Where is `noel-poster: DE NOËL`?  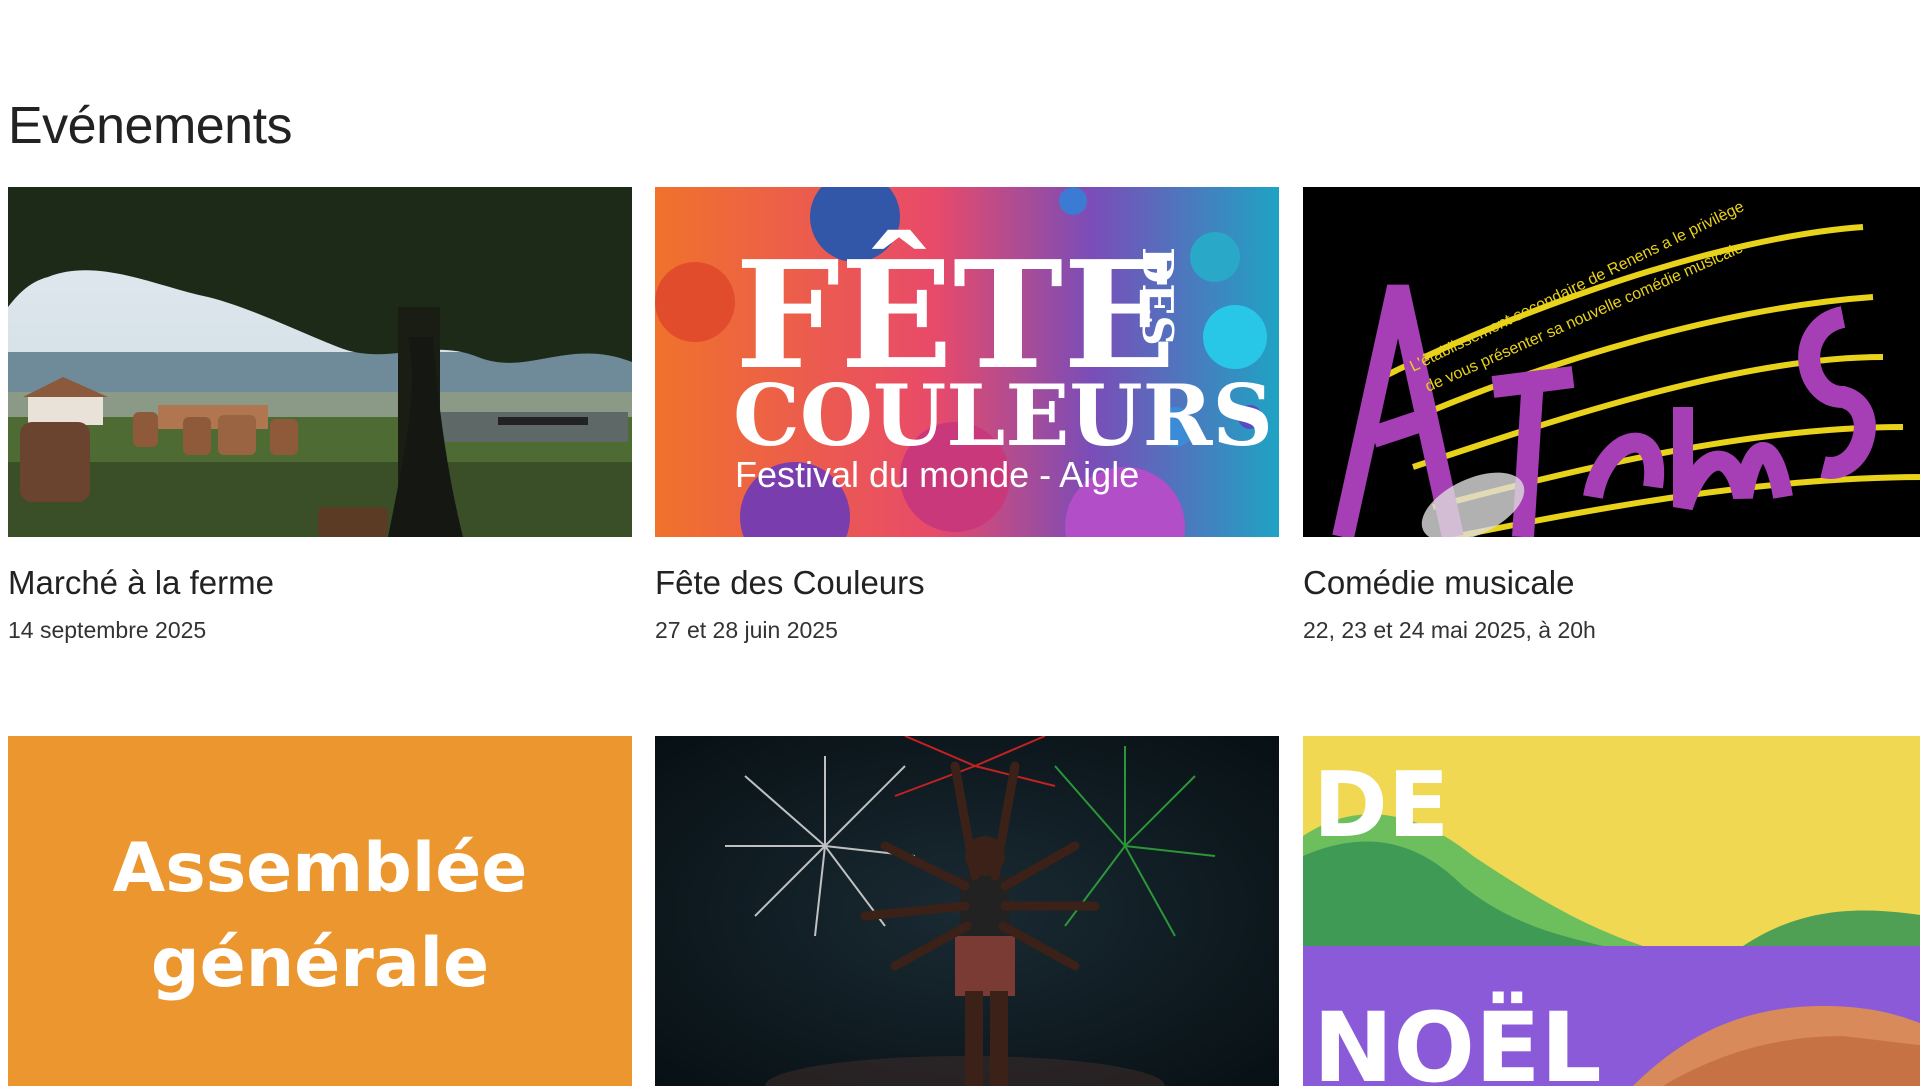 noel-poster: DE NOËL is located at coordinates (1611, 911).